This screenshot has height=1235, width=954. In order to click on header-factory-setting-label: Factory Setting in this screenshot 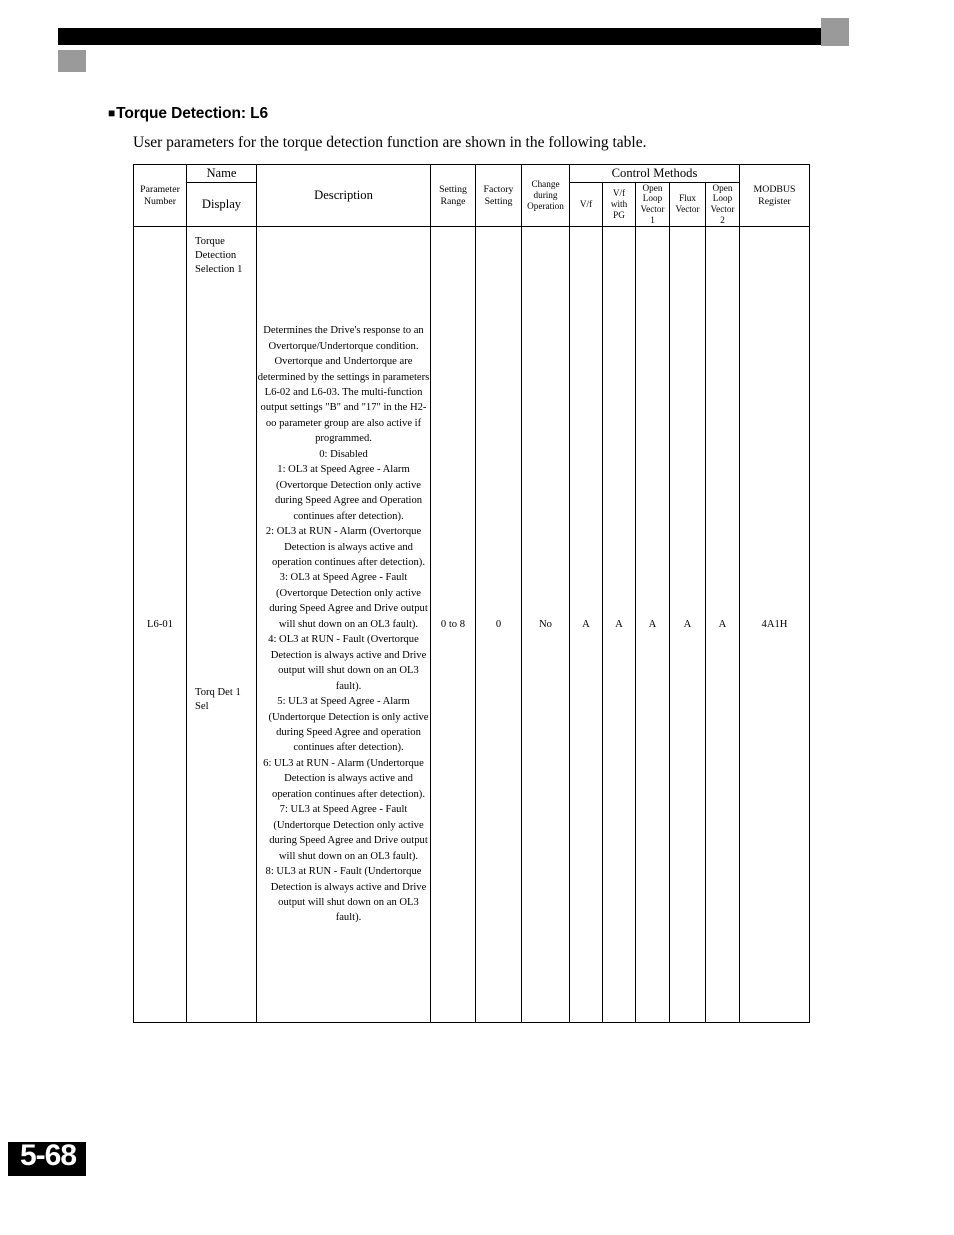, I will do `click(498, 195)`.